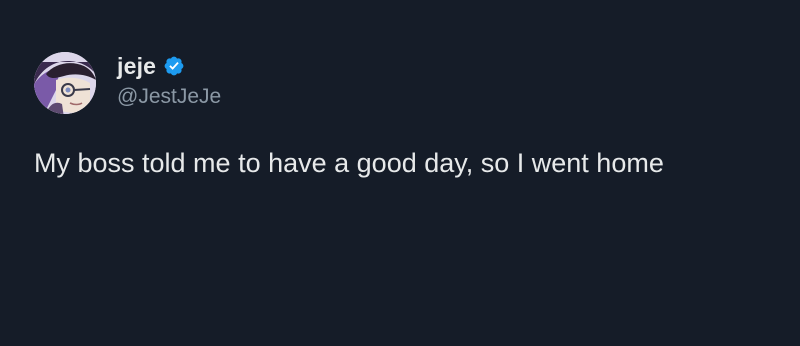 This screenshot has height=346, width=800. I want to click on author-name-row: jeje, so click(151, 66).